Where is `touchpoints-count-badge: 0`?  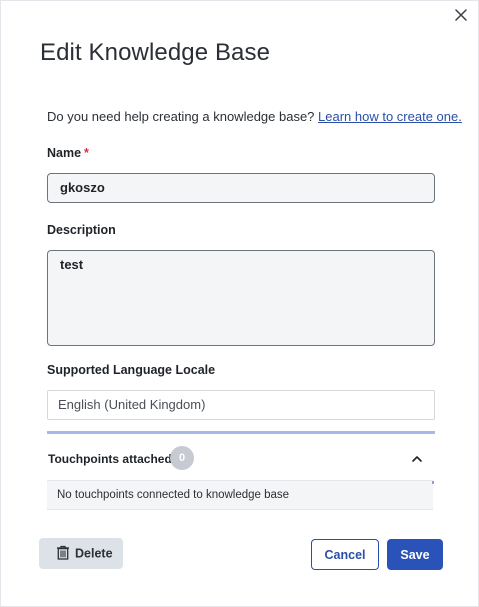 touchpoints-count-badge: 0 is located at coordinates (182, 458).